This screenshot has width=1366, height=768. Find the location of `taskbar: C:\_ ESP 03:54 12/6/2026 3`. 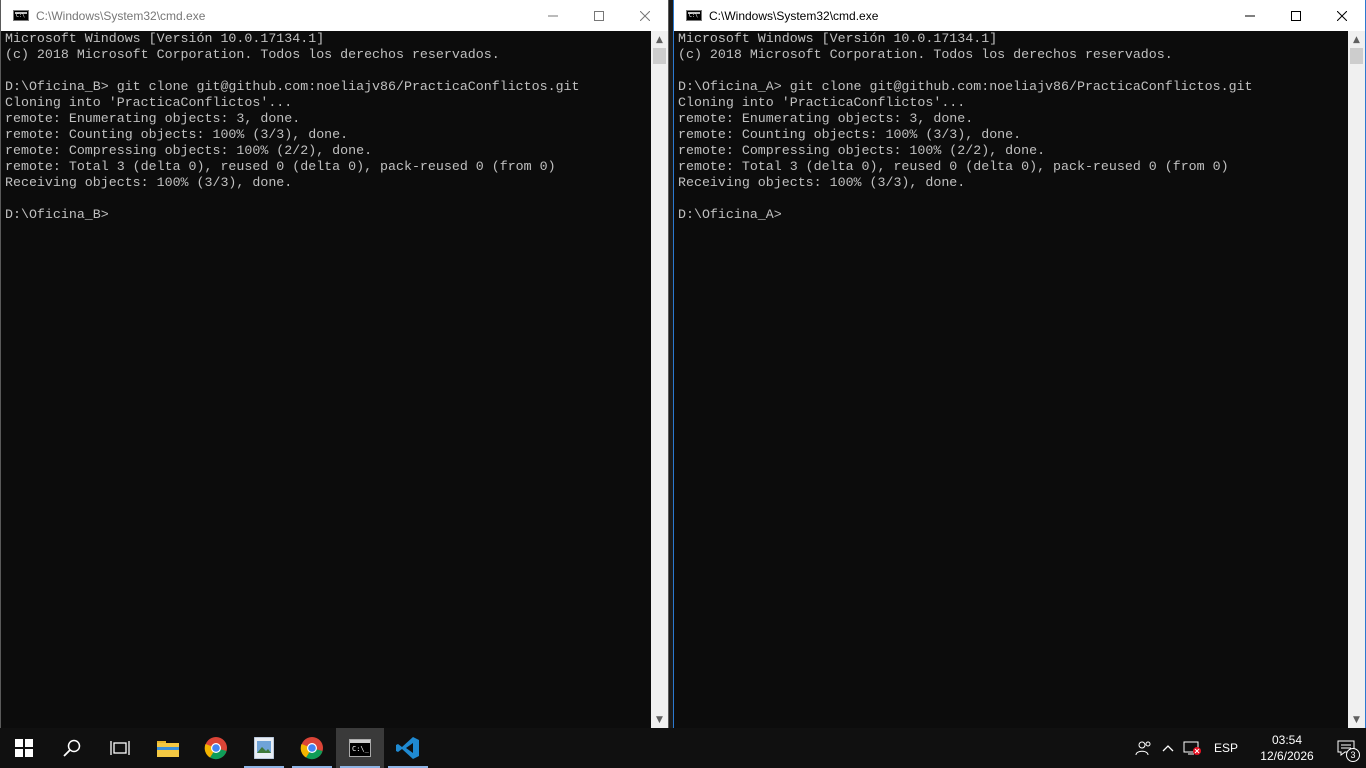

taskbar: C:\_ ESP 03:54 12/6/2026 3 is located at coordinates (683, 748).